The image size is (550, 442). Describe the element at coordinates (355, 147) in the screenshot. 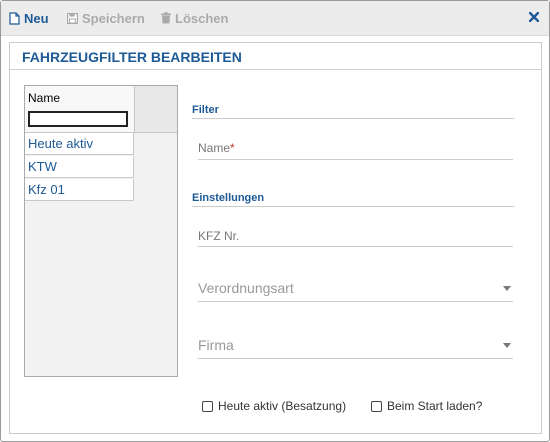

I see `name-field: Name*` at that location.